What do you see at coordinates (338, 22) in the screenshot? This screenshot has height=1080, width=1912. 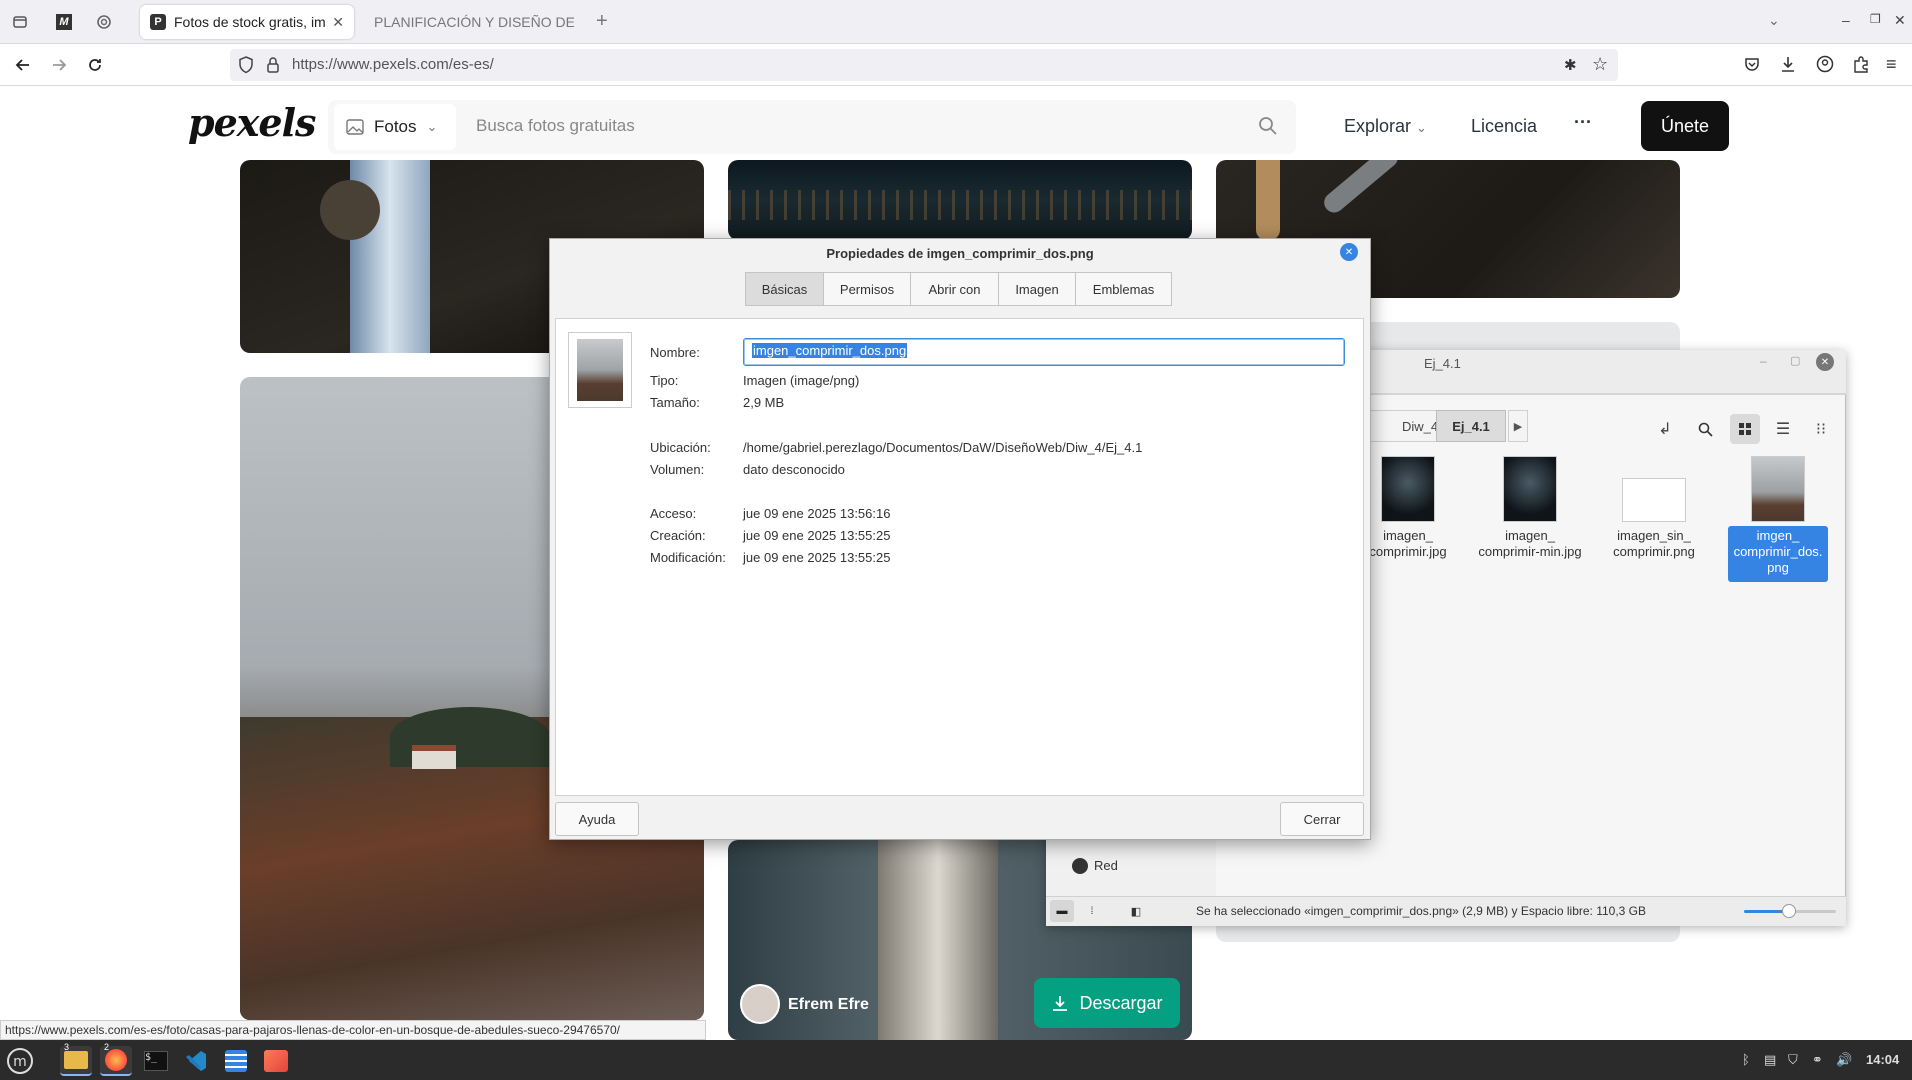 I see `close-tab-icon: ✕` at bounding box center [338, 22].